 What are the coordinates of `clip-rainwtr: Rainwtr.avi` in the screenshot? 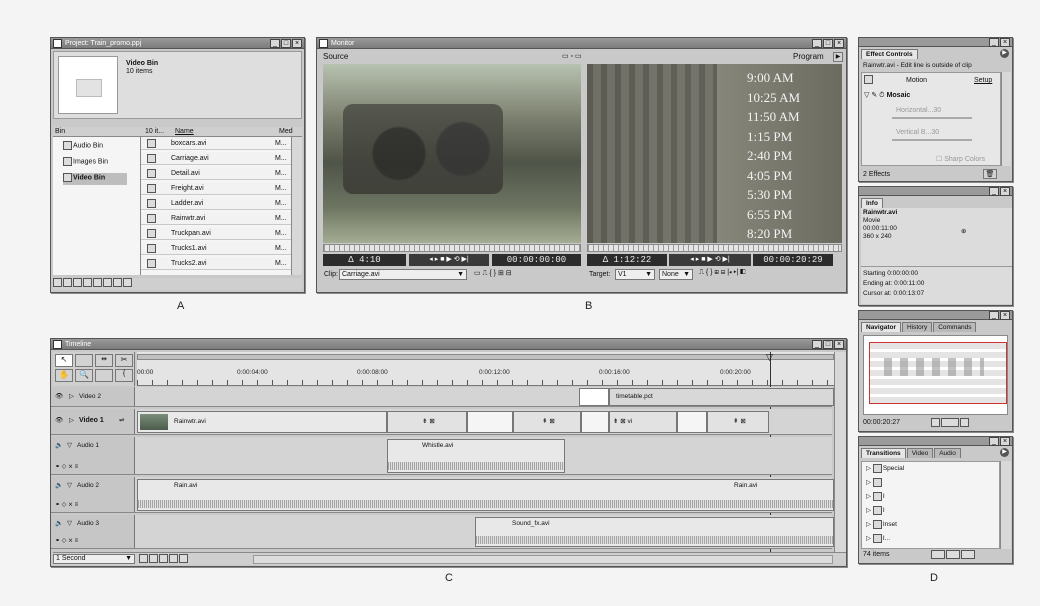 It's located at (262, 422).